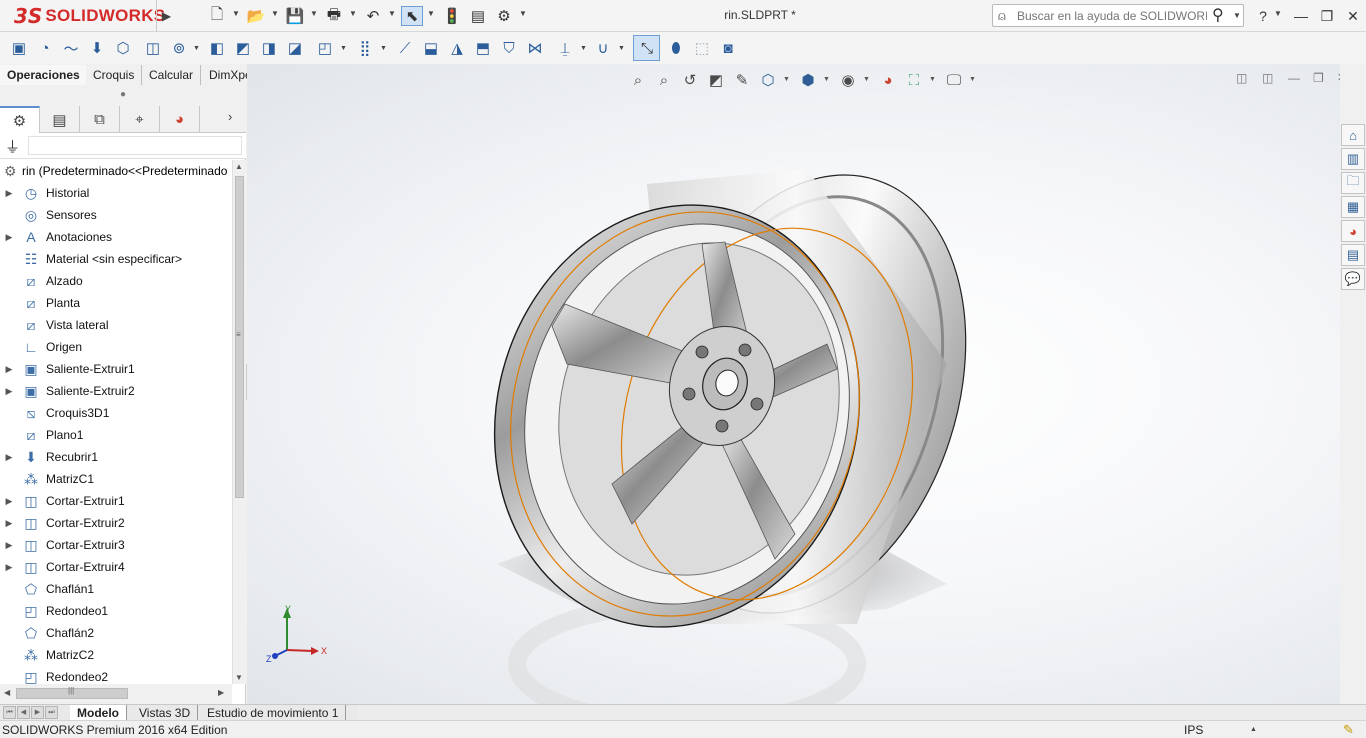 This screenshot has height=738, width=1366. I want to click on feature-tree-item: ⧄ Planta, so click(116, 303).